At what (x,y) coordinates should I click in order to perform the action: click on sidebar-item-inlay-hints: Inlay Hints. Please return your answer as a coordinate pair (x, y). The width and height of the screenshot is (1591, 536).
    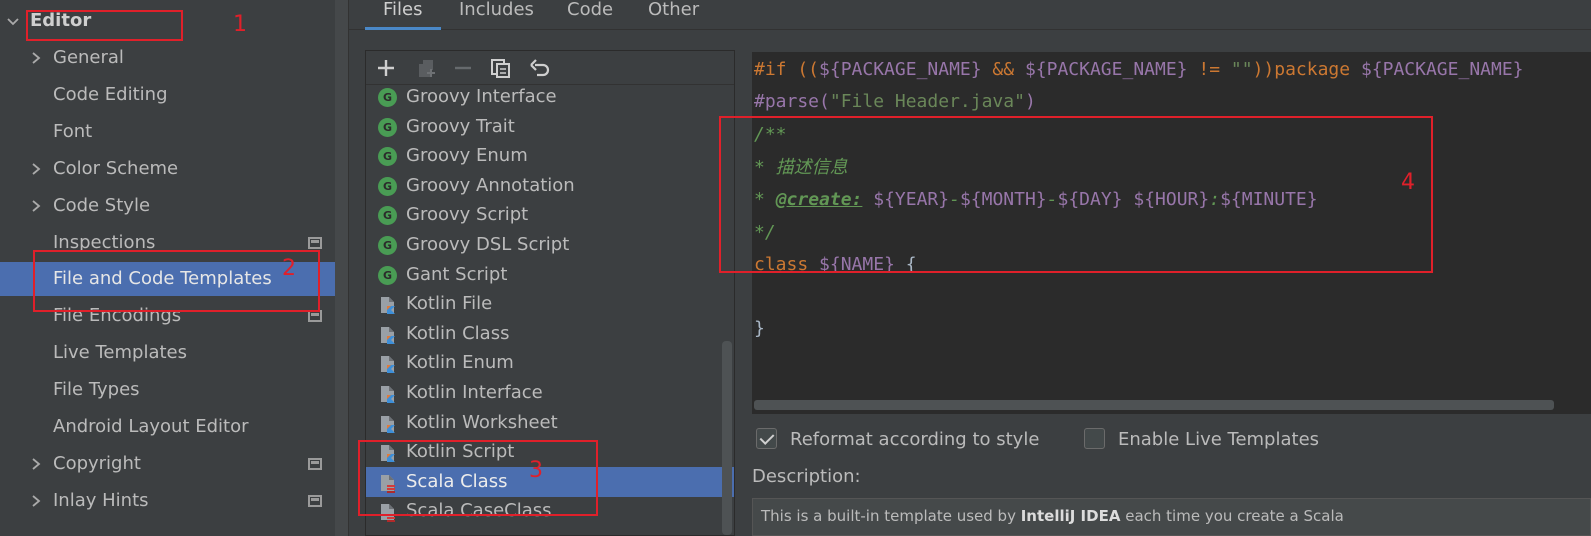
    Looking at the image, I should click on (167, 501).